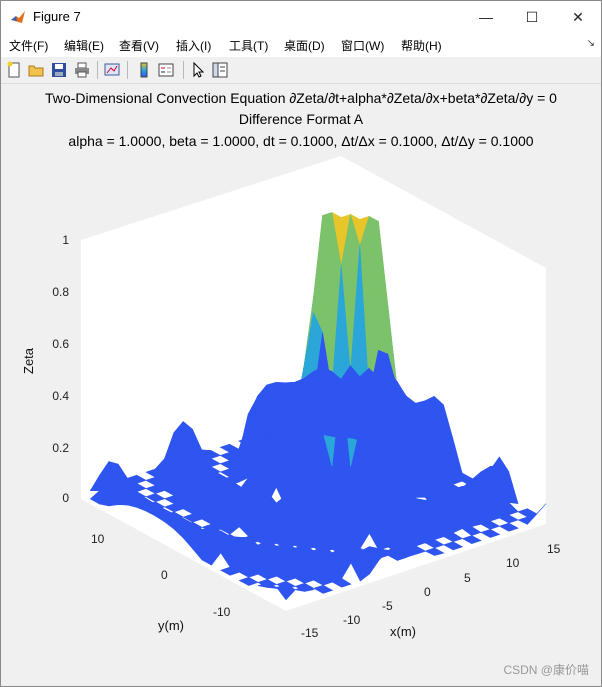 The height and width of the screenshot is (687, 602). Describe the element at coordinates (36, 70) in the screenshot. I see `open-file-icon` at that location.